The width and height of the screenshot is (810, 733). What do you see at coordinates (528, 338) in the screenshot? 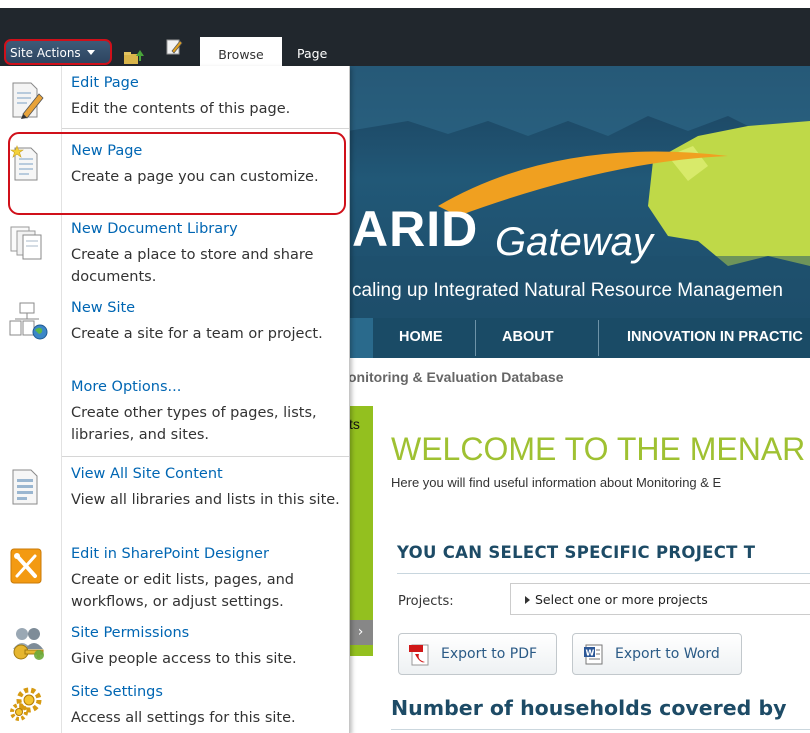
I see `nav-item-about: ABOUT` at bounding box center [528, 338].